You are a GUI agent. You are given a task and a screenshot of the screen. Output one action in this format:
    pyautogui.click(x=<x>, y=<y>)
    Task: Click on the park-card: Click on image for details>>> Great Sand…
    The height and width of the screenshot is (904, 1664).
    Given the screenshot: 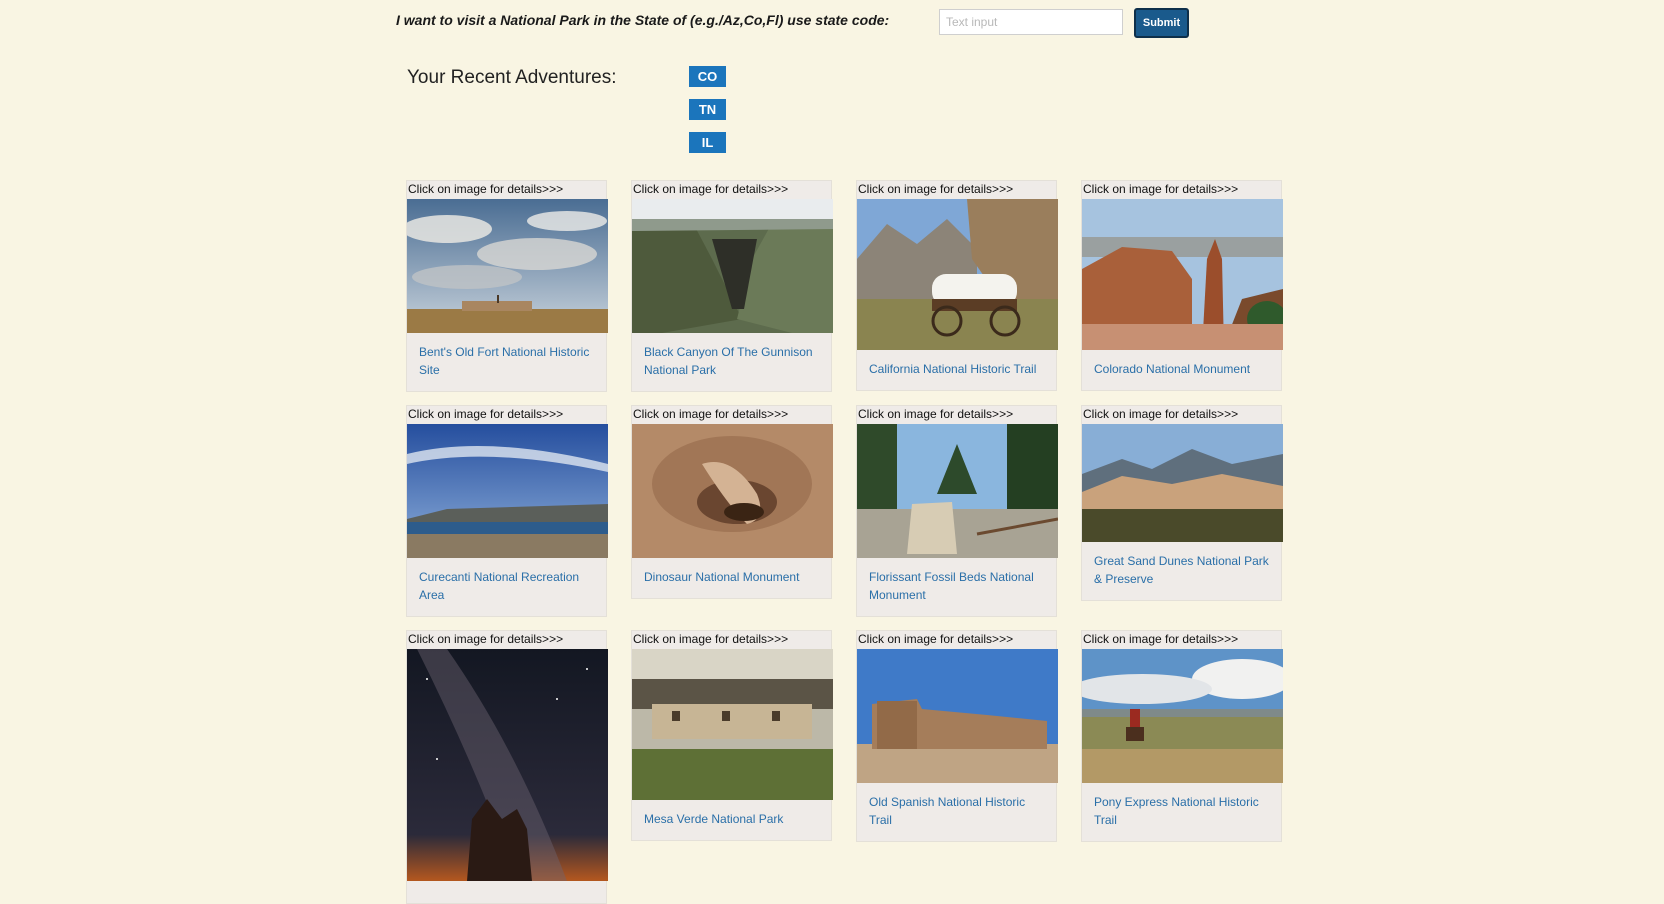 What is the action you would take?
    pyautogui.click(x=1182, y=503)
    